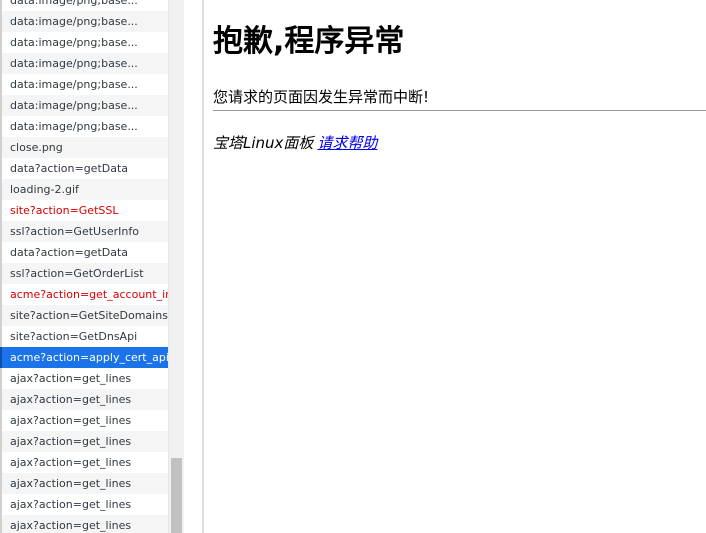 The height and width of the screenshot is (533, 706). Describe the element at coordinates (84, 210) in the screenshot. I see `request-row: site?action=GetSSL` at that location.